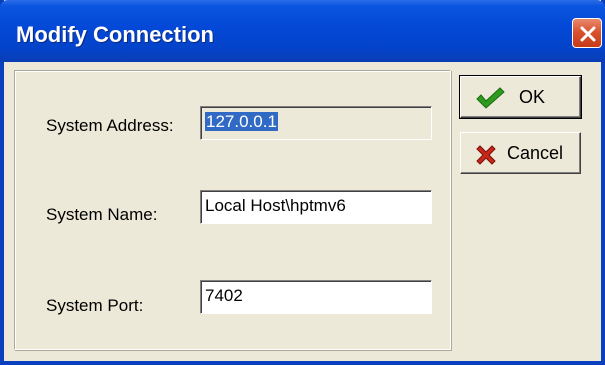 The width and height of the screenshot is (605, 365). I want to click on system-name-input: Local Host\hptmv6, so click(316, 207).